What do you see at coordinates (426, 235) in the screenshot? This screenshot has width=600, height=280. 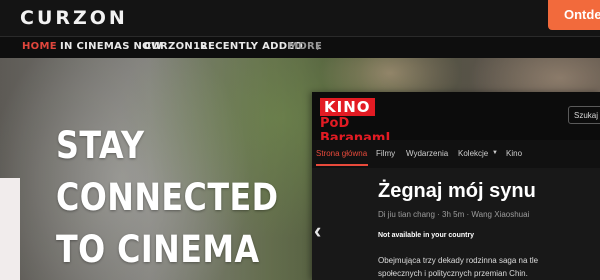 I see `availability-note: Not available in your country` at bounding box center [426, 235].